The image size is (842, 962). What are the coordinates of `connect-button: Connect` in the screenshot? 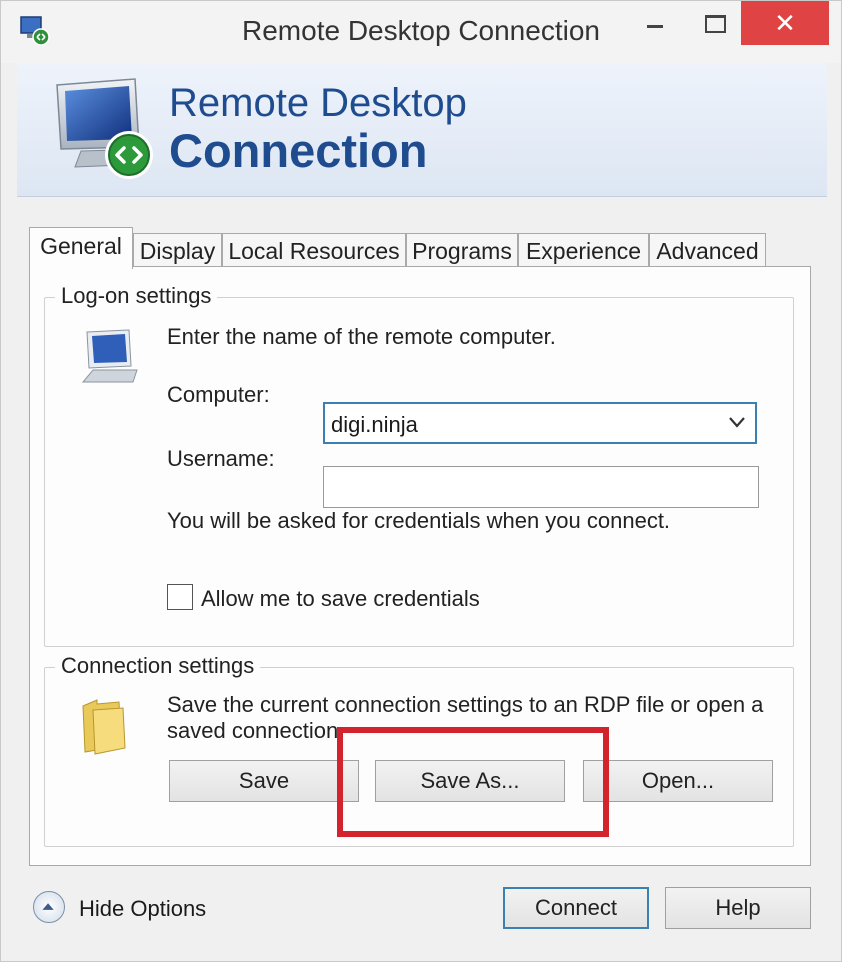 It's located at (576, 908).